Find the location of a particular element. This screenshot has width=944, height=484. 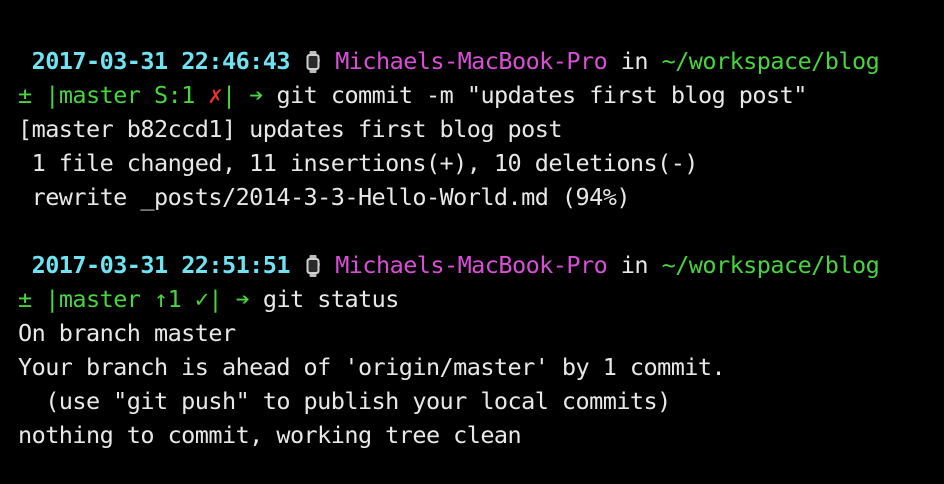

git-branch-status: |master ↑1 is located at coordinates (113, 299).